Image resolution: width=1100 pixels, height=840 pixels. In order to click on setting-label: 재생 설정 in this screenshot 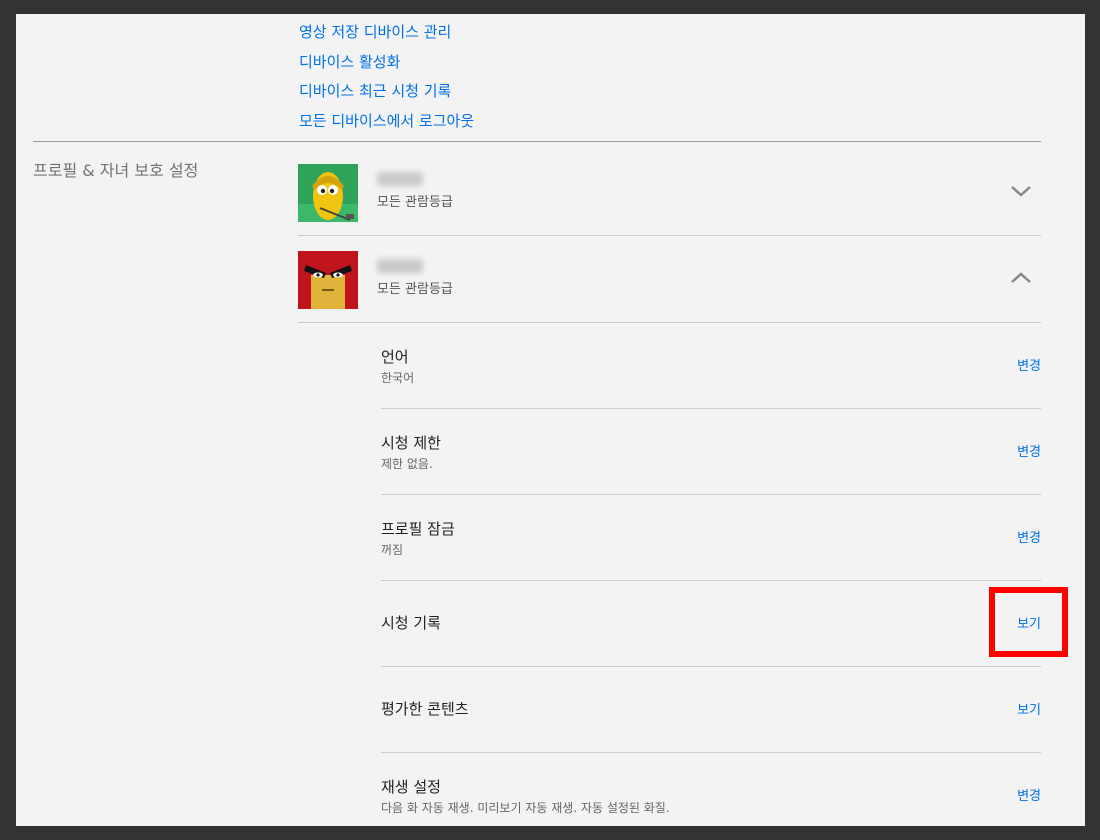, I will do `click(411, 787)`.